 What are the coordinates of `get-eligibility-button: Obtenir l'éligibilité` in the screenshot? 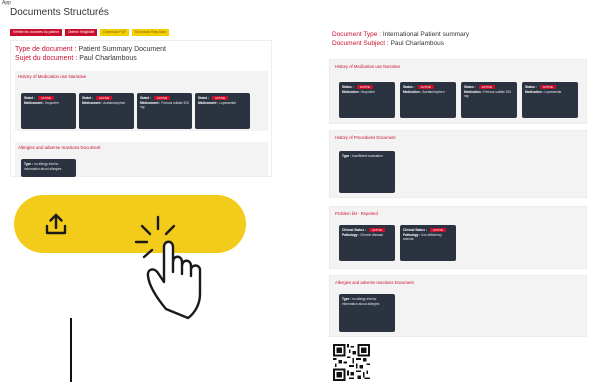 It's located at (81, 32).